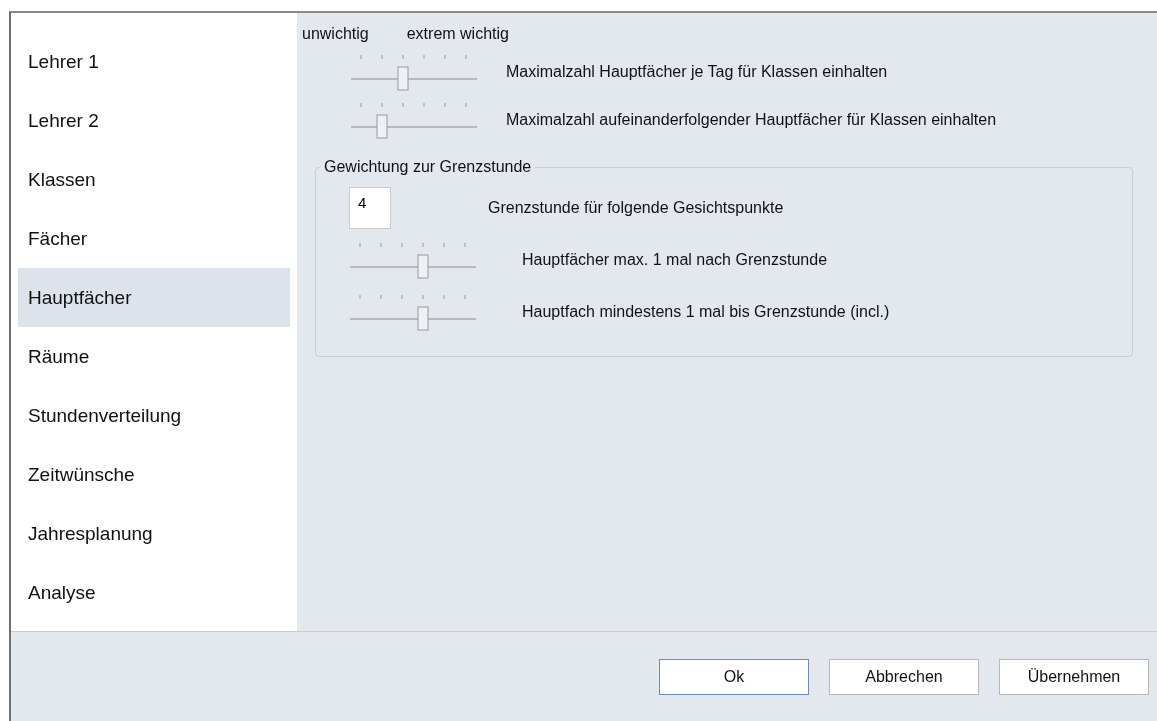 This screenshot has height=721, width=1157. I want to click on group-title: Gewichtung zur Grenzstunde, so click(428, 167).